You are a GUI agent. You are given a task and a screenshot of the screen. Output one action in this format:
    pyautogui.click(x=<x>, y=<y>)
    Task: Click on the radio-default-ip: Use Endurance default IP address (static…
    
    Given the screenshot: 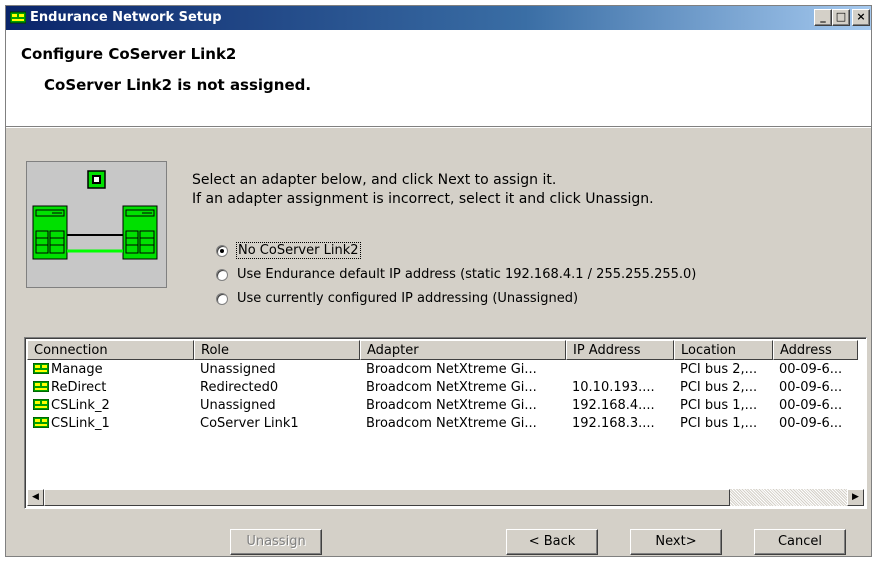 What is the action you would take?
    pyautogui.click(x=456, y=274)
    